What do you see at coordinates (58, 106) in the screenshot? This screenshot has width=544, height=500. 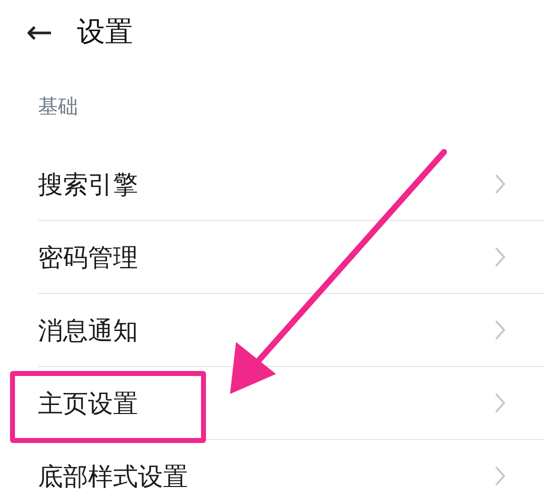 I see `section-label: 基础` at bounding box center [58, 106].